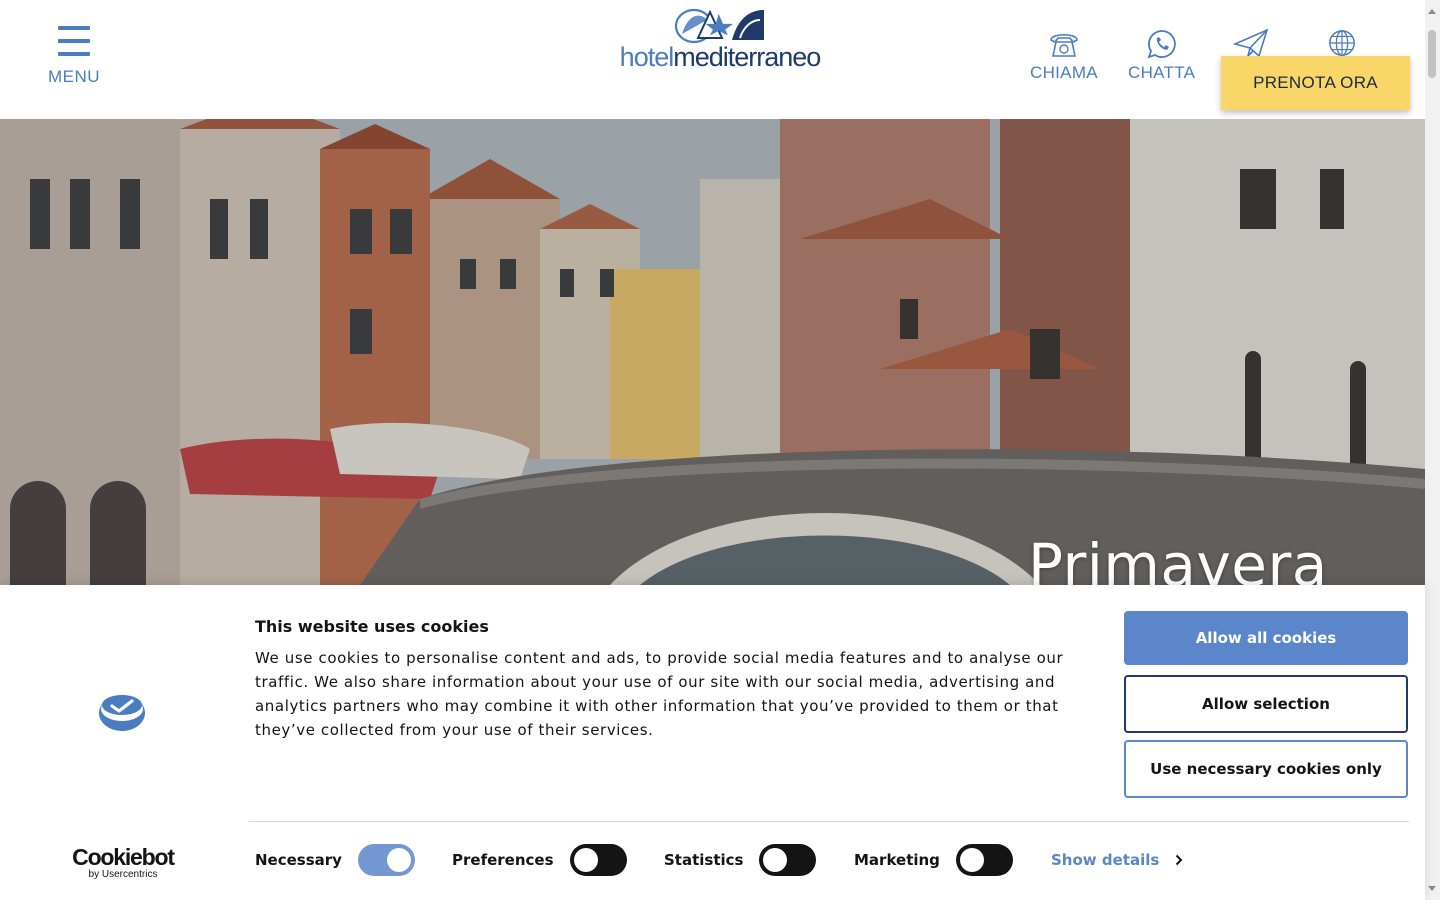  What do you see at coordinates (74, 58) in the screenshot?
I see `menu-button: MENU` at bounding box center [74, 58].